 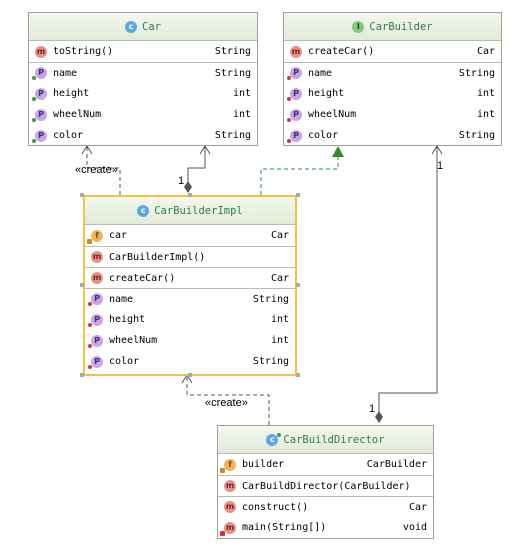 What do you see at coordinates (284, 527) in the screenshot?
I see `member-name: main(String[])` at bounding box center [284, 527].